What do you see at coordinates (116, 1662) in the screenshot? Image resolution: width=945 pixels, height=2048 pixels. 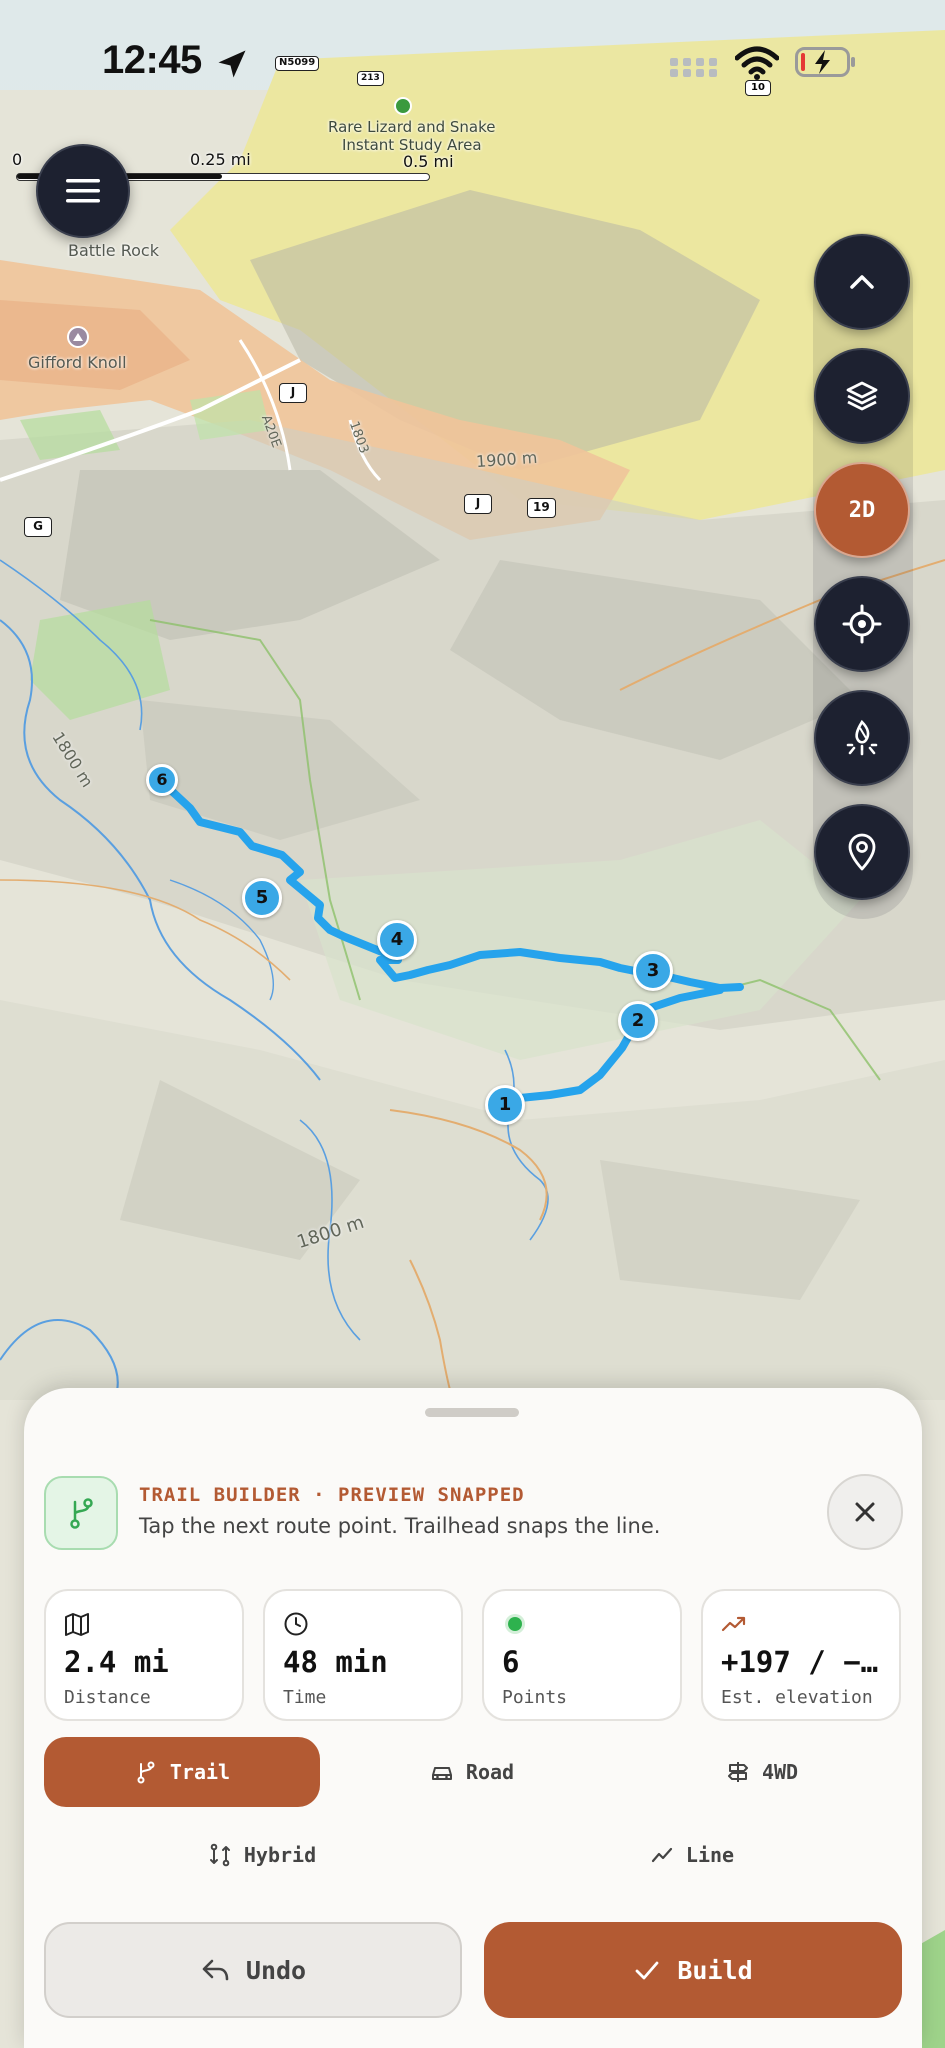 I see `stat-value-distance: 2.4 mi` at bounding box center [116, 1662].